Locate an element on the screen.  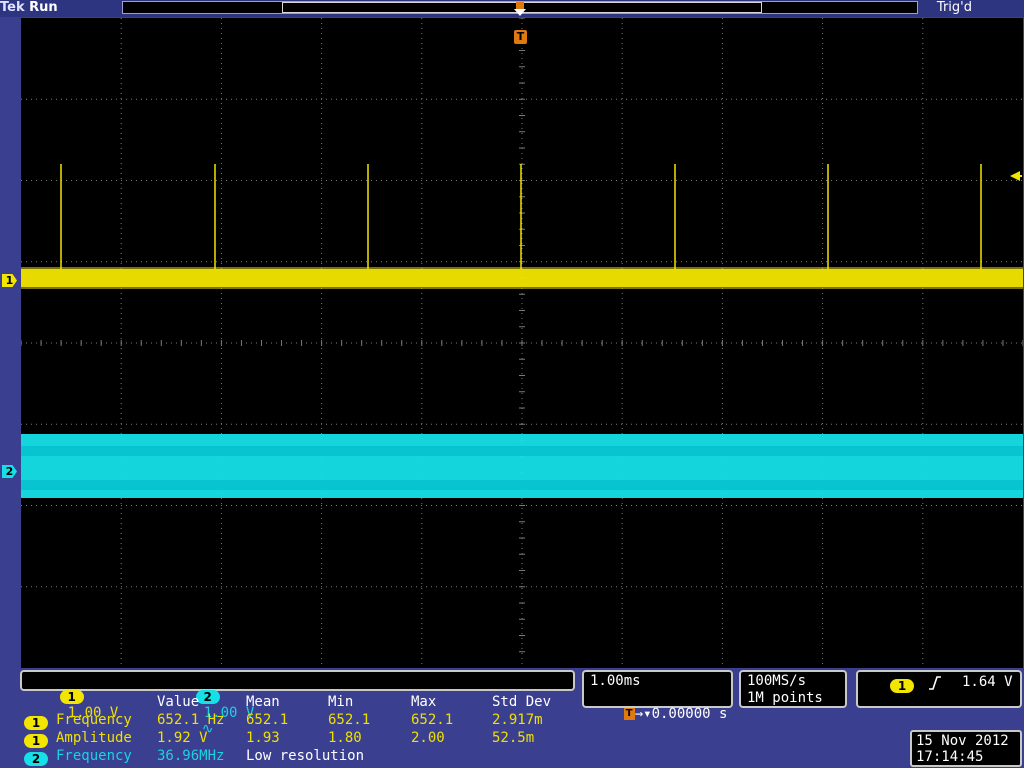
trigger-level-indicator is located at coordinates (1016, 176).